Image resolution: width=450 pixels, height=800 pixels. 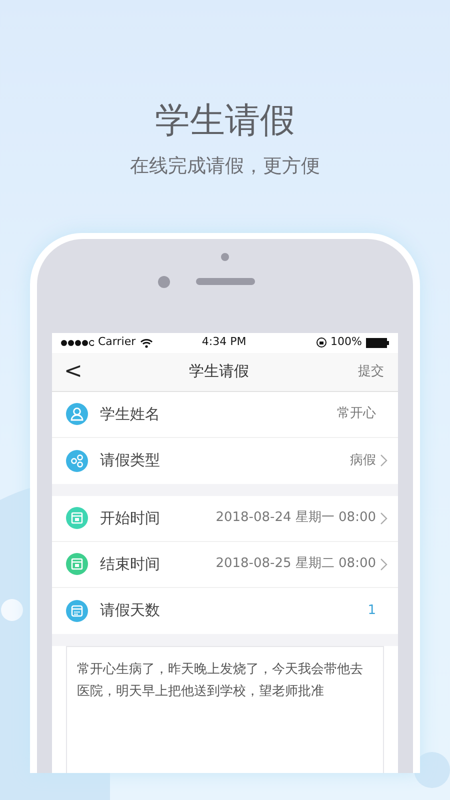 What do you see at coordinates (363, 461) in the screenshot?
I see `field-value: 病假` at bounding box center [363, 461].